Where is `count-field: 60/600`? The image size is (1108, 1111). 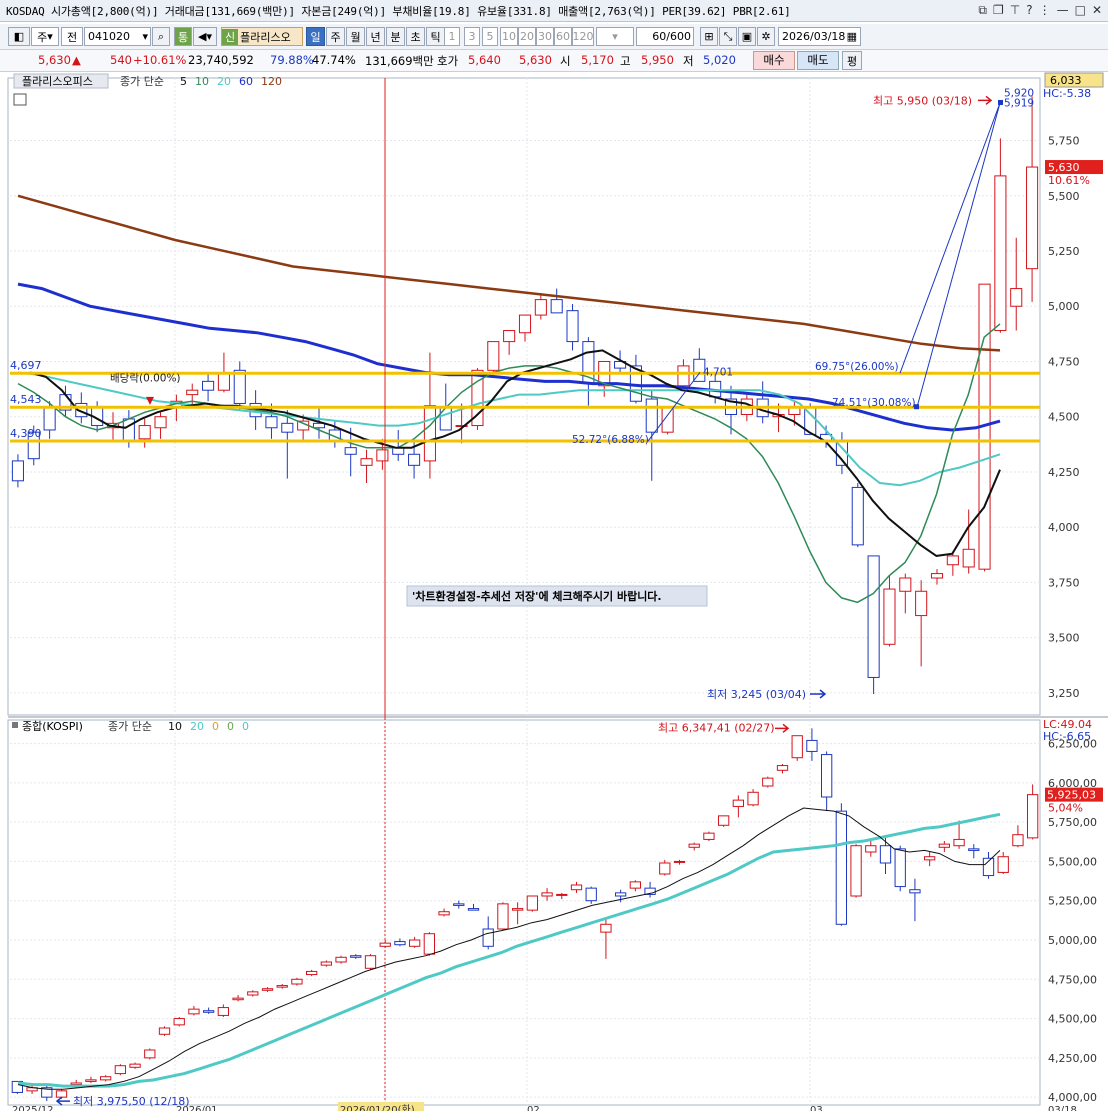
count-field: 60/600 is located at coordinates (665, 36).